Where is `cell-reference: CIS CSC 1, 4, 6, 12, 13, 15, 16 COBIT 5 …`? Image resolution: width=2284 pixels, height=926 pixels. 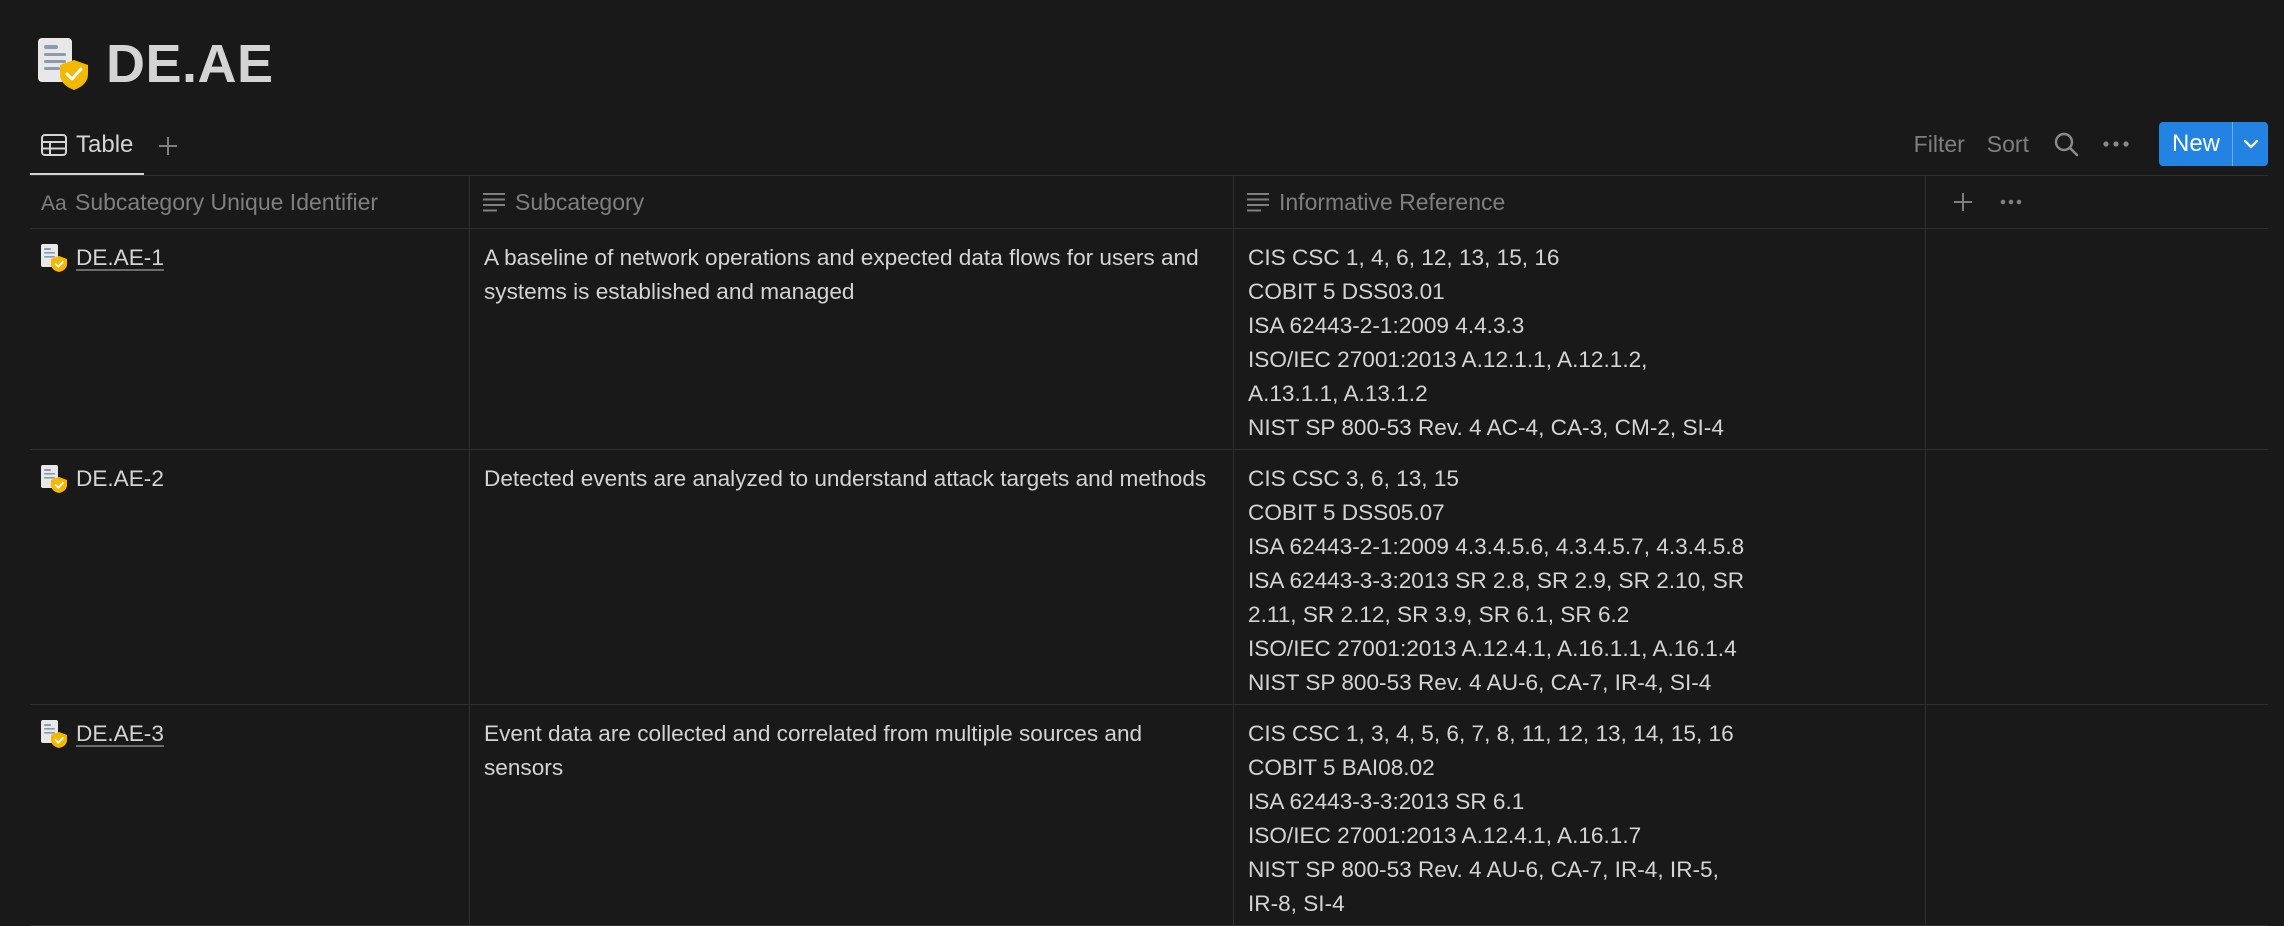
cell-reference: CIS CSC 1, 4, 6, 12, 13, 15, 16 COBIT 5 … is located at coordinates (1580, 339).